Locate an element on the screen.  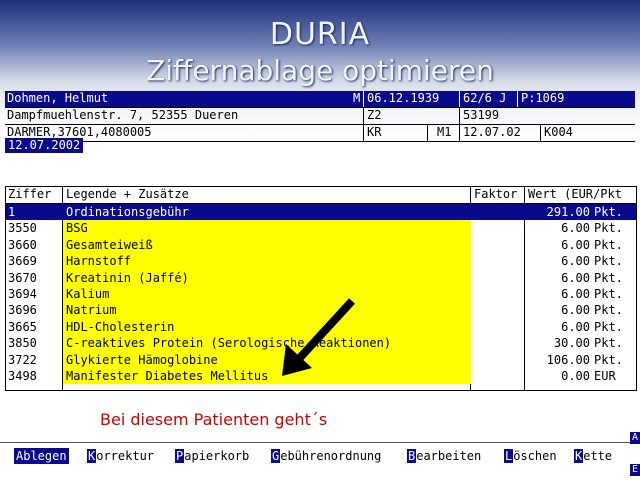
menu-item: Korrektur is located at coordinates (120, 456).